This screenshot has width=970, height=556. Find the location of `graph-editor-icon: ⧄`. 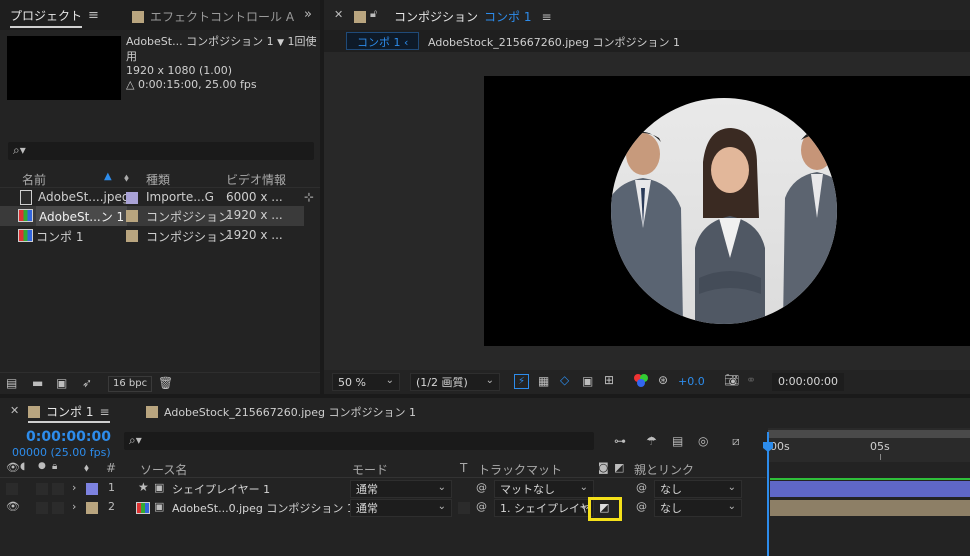

graph-editor-icon: ⧄ is located at coordinates (736, 441).